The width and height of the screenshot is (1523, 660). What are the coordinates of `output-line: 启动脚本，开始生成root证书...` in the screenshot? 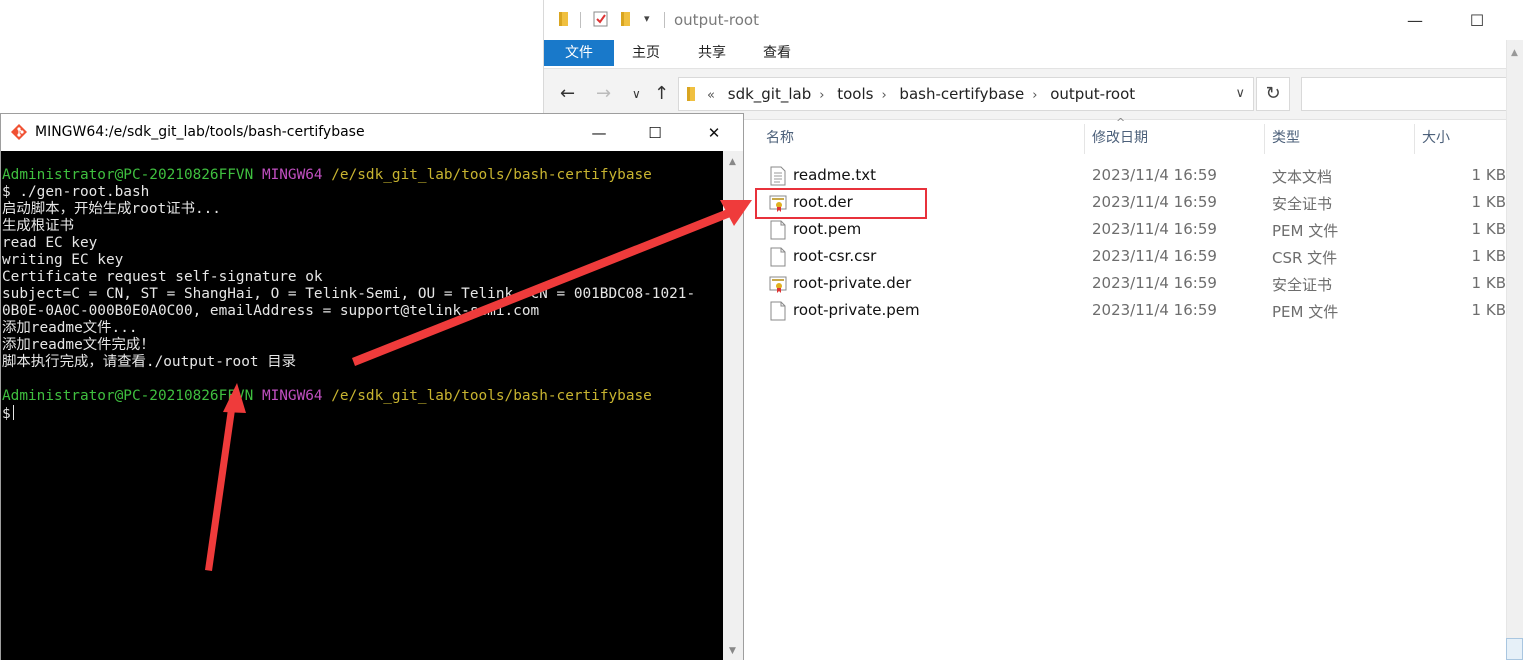 It's located at (111, 209).